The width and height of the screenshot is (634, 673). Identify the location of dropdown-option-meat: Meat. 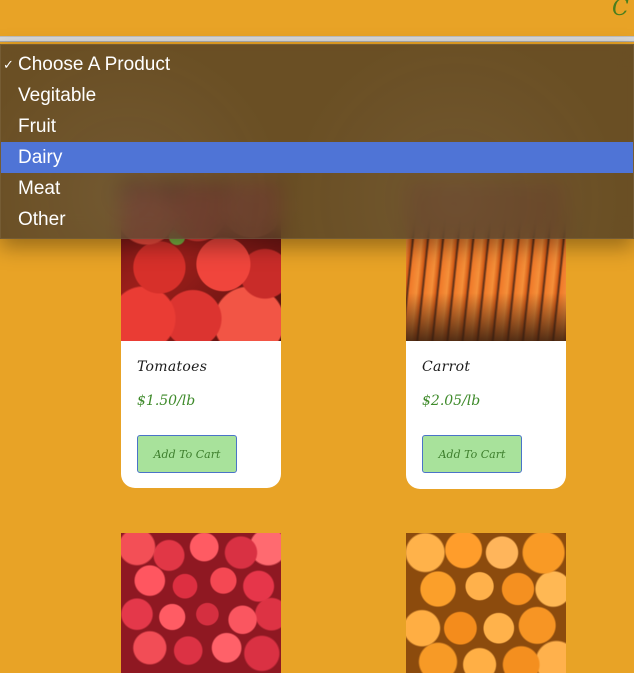
(317, 188).